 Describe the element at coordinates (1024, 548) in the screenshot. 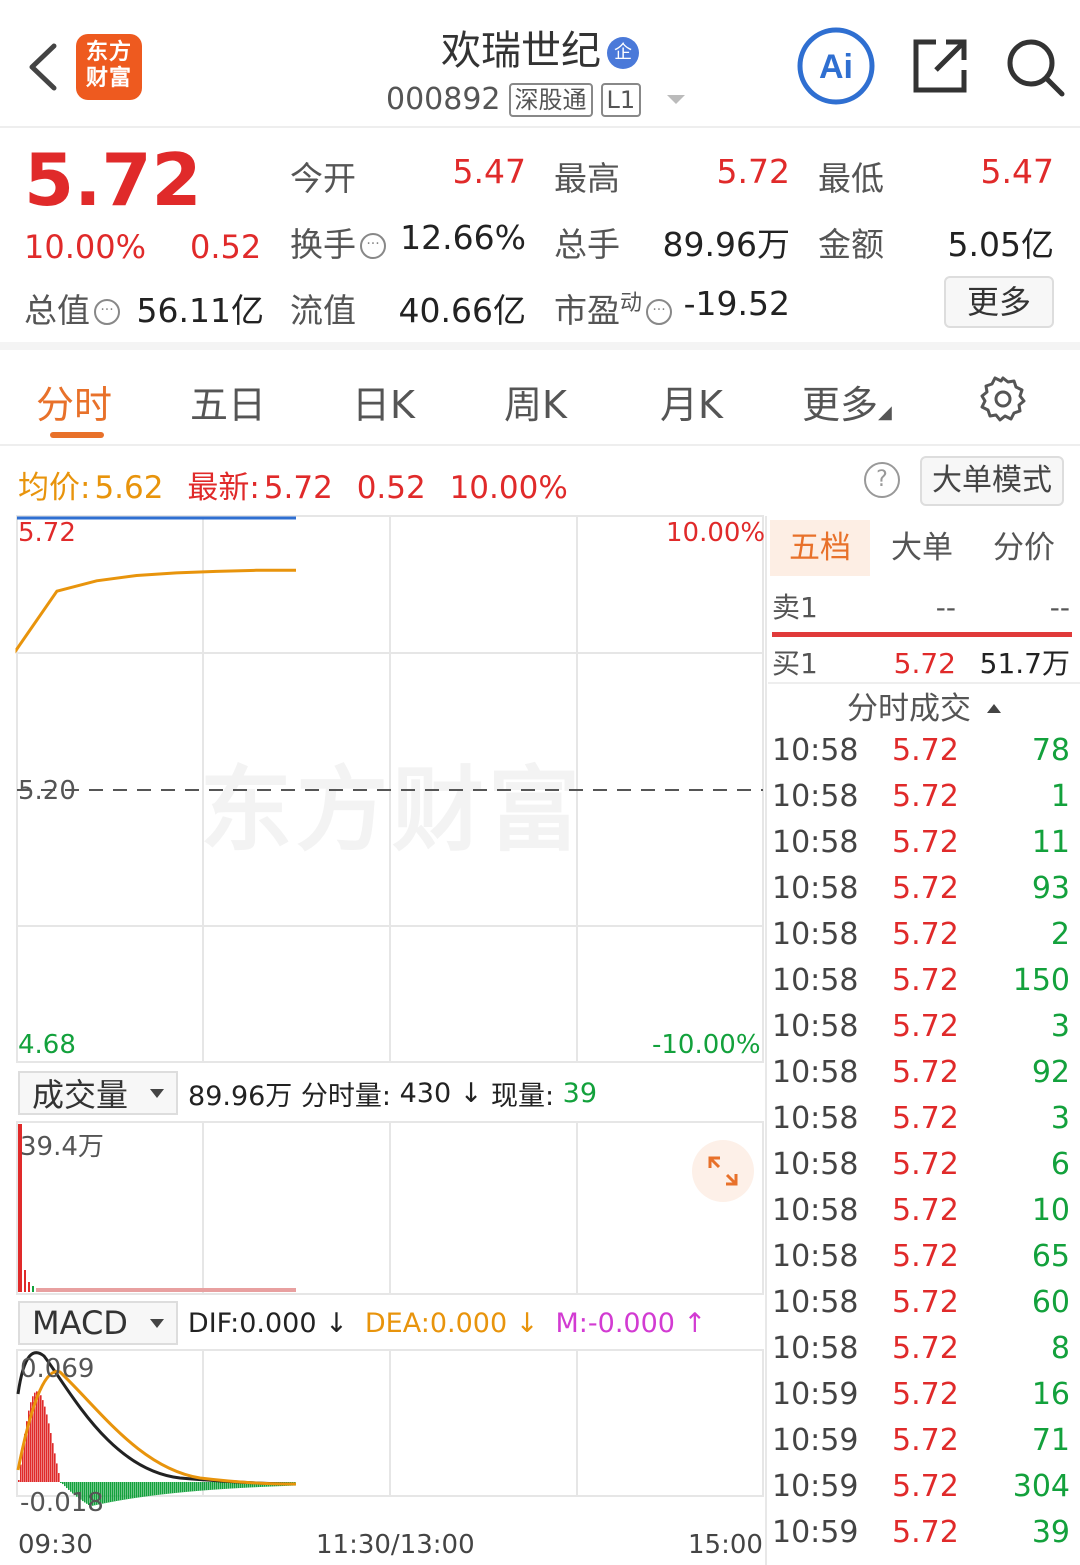

I see `tab-price-distribution: 分价` at that location.